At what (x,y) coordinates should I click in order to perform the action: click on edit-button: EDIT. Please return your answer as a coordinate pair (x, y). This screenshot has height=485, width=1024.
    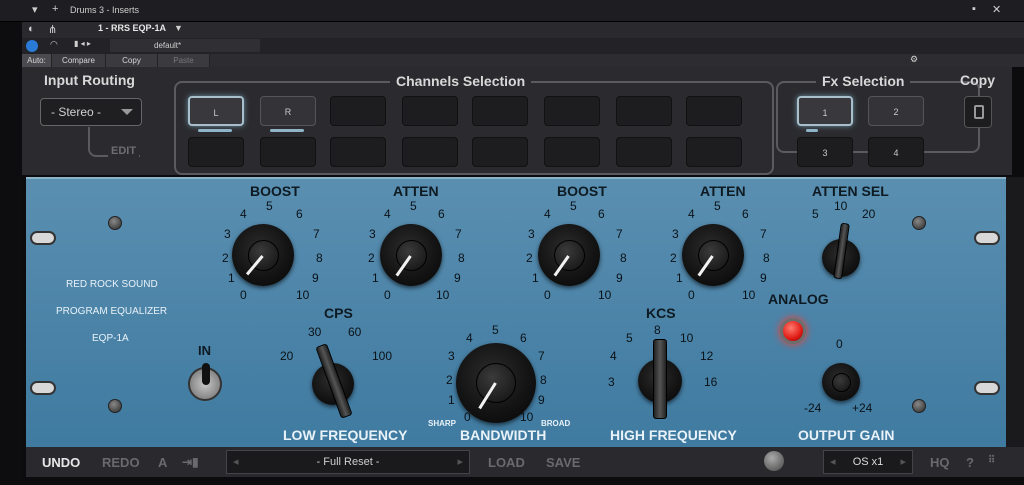
    Looking at the image, I should click on (124, 151).